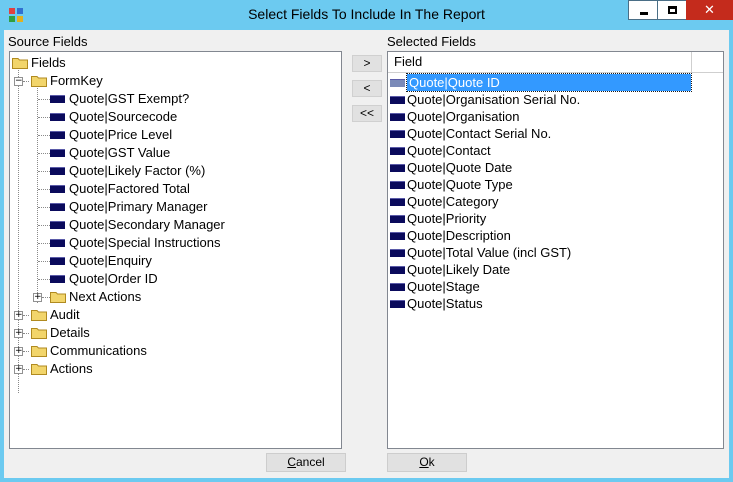  Describe the element at coordinates (540, 184) in the screenshot. I see `selected-field-row: Quote|Quote Type` at that location.